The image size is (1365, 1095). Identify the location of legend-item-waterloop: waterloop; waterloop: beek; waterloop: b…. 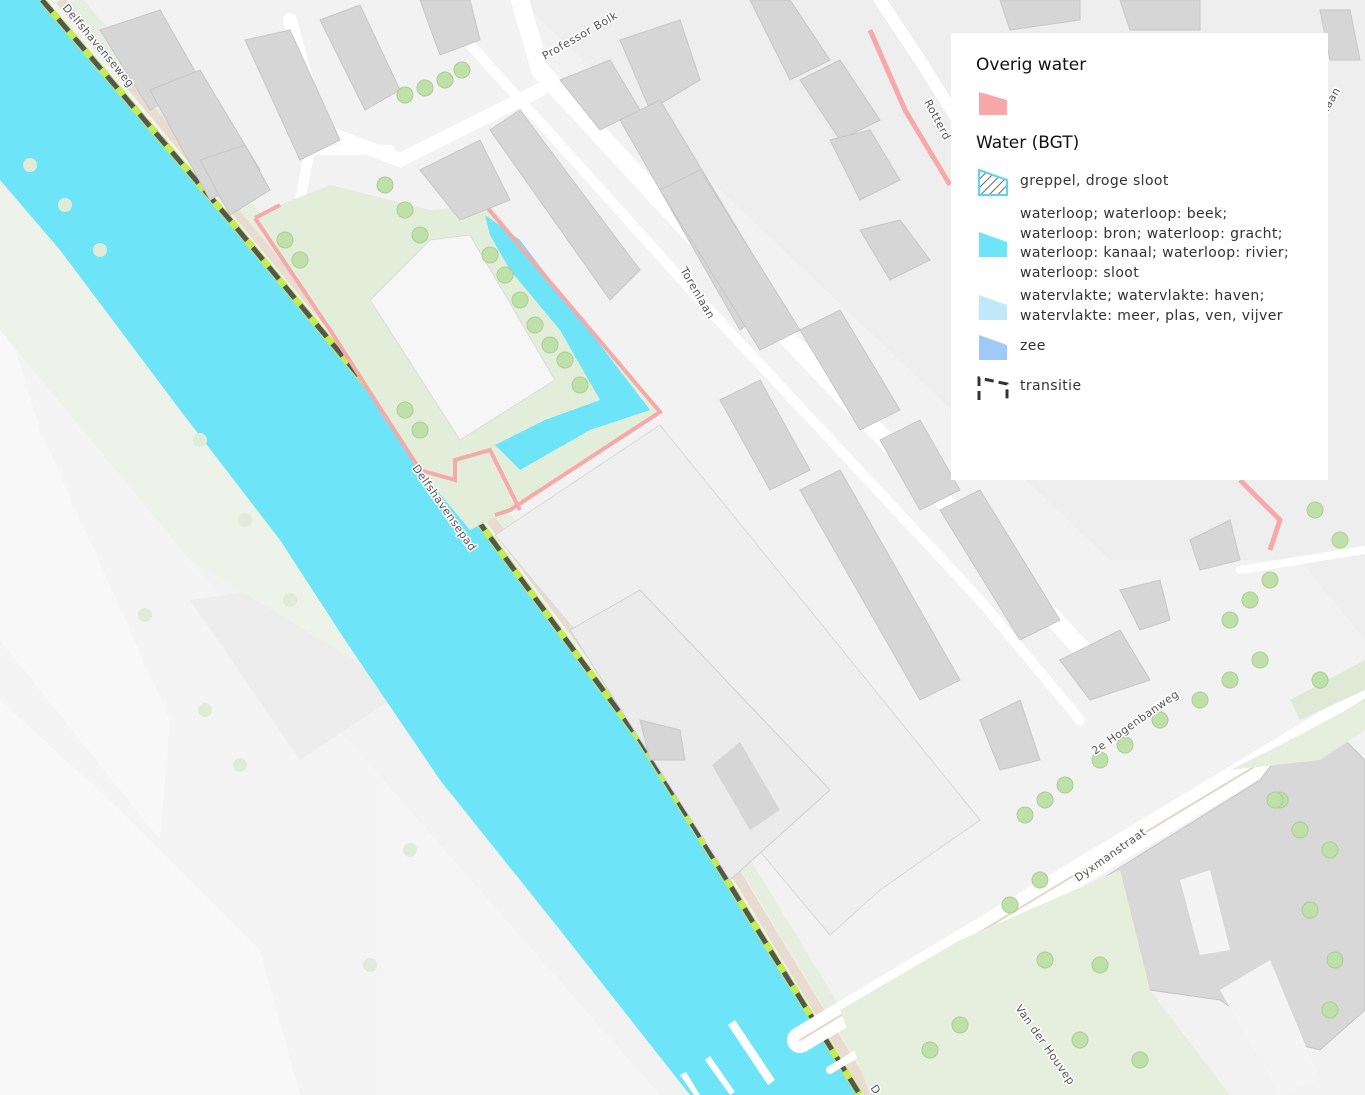
(1152, 244).